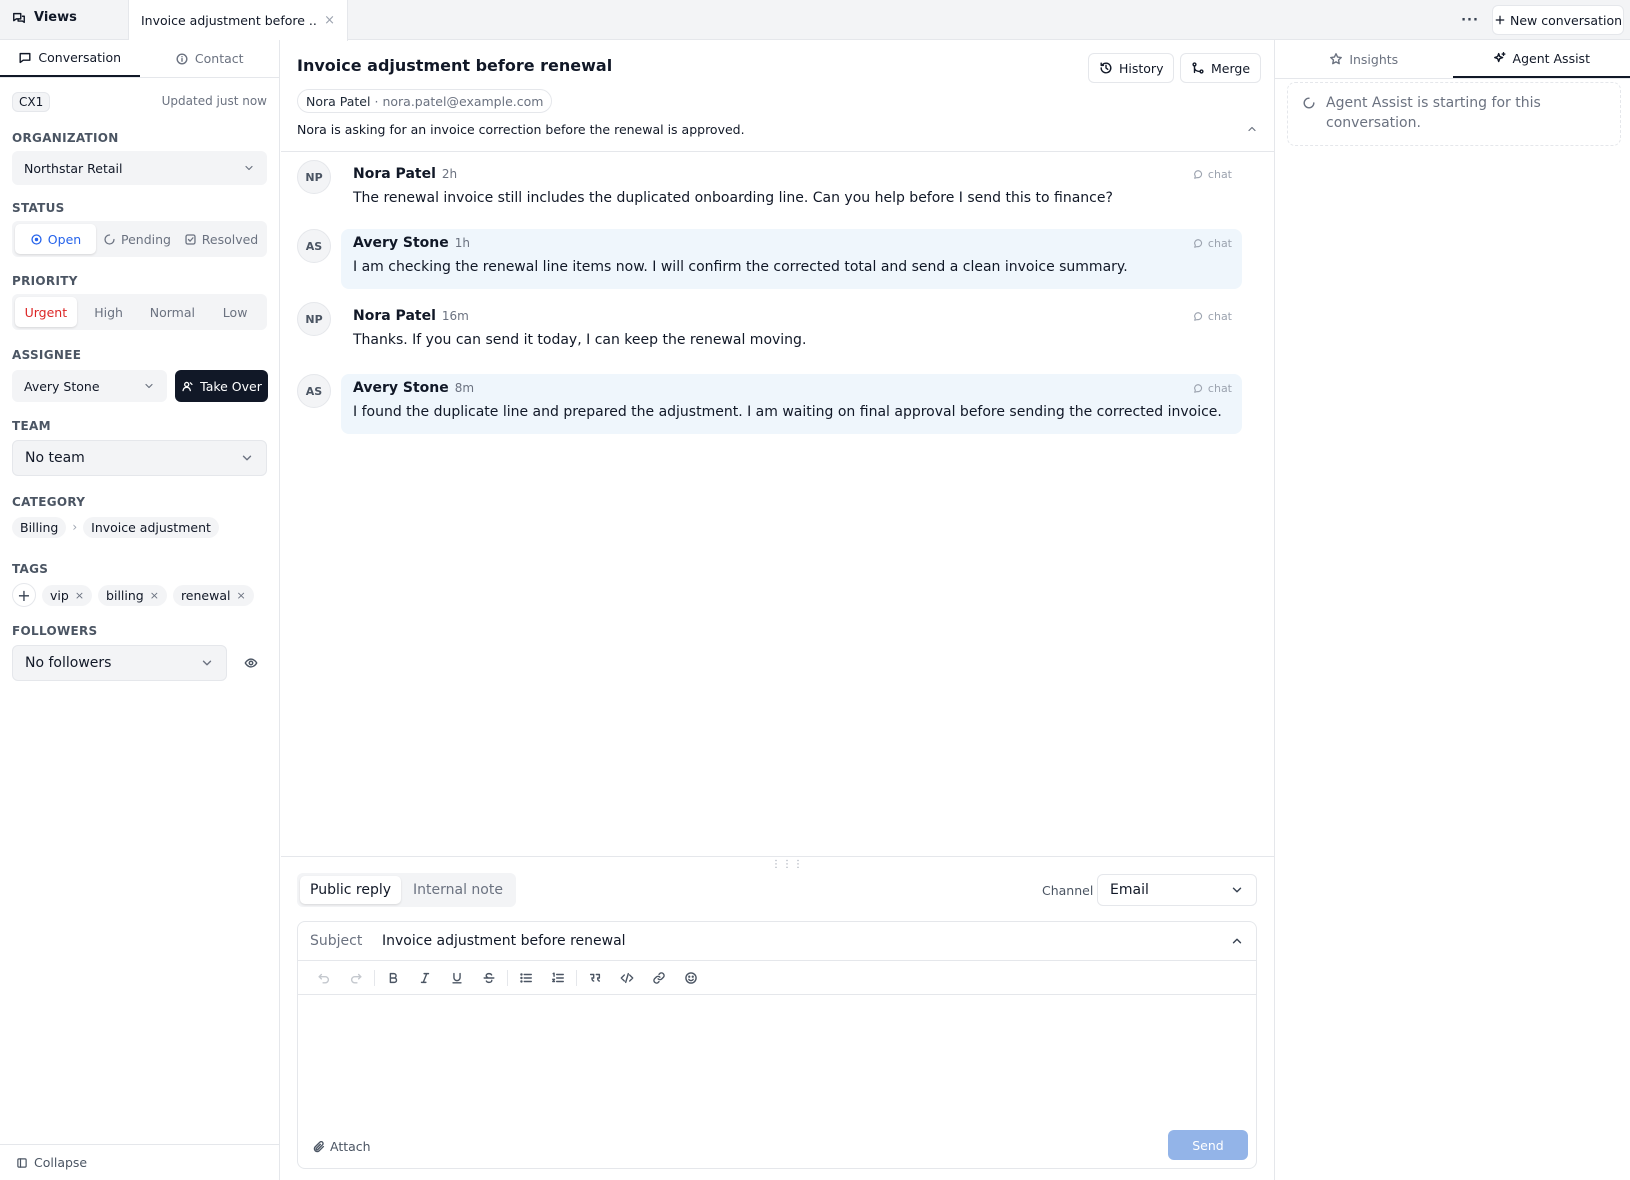 The image size is (1630, 1180). Describe the element at coordinates (595, 978) in the screenshot. I see `quote-icon` at that location.